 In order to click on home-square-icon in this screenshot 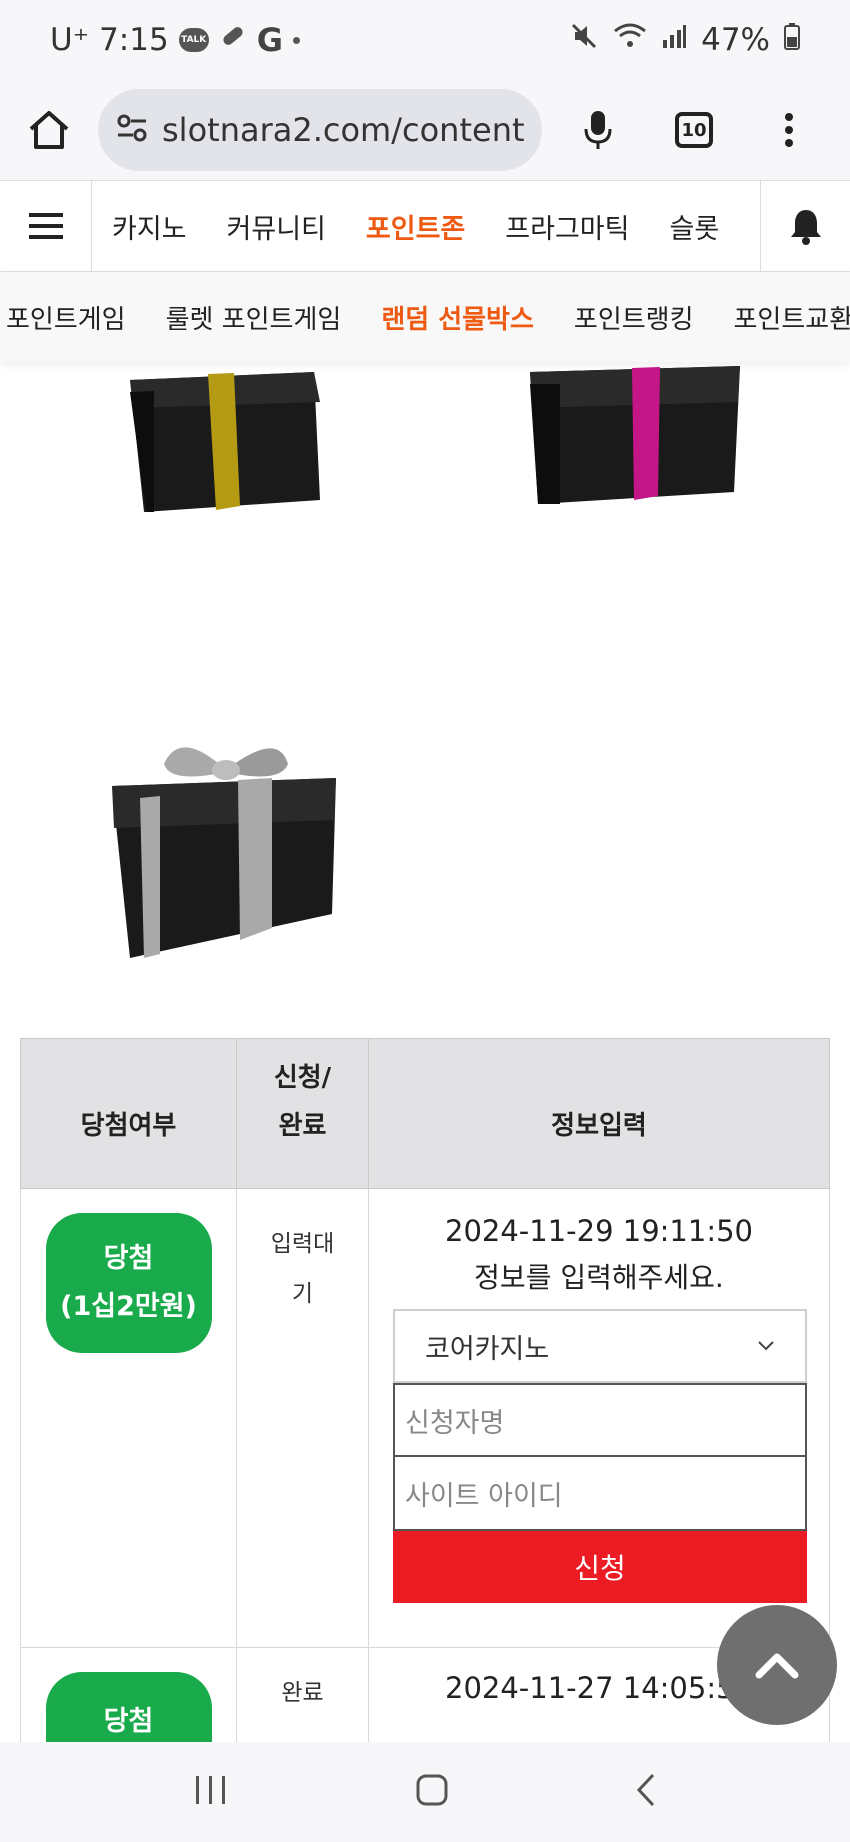, I will do `click(432, 1790)`.